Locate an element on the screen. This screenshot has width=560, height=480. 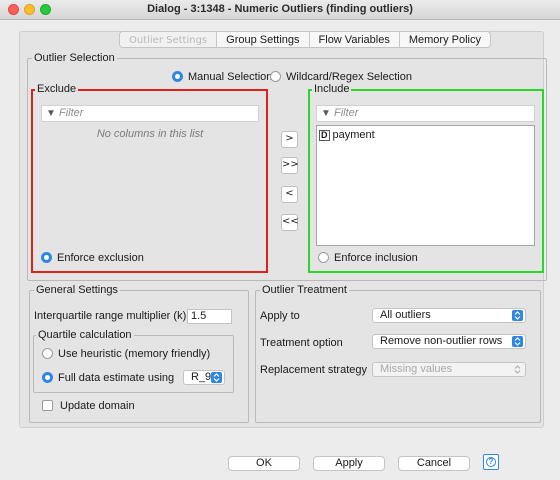
apply-to-select: All outliers is located at coordinates (449, 315).